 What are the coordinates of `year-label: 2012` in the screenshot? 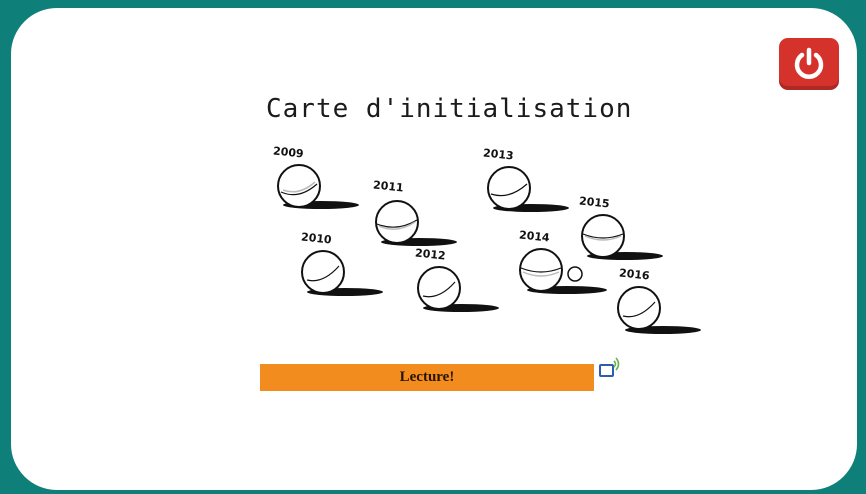 It's located at (430, 254).